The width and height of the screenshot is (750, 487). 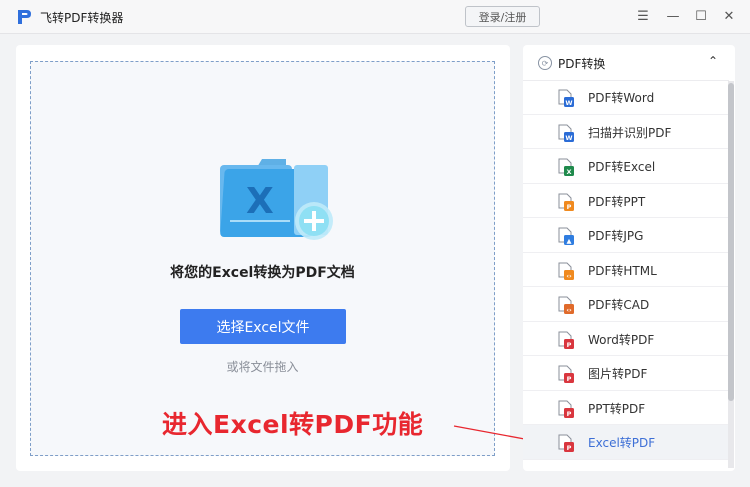 What do you see at coordinates (729, 16) in the screenshot?
I see `close-icon: ✕` at bounding box center [729, 16].